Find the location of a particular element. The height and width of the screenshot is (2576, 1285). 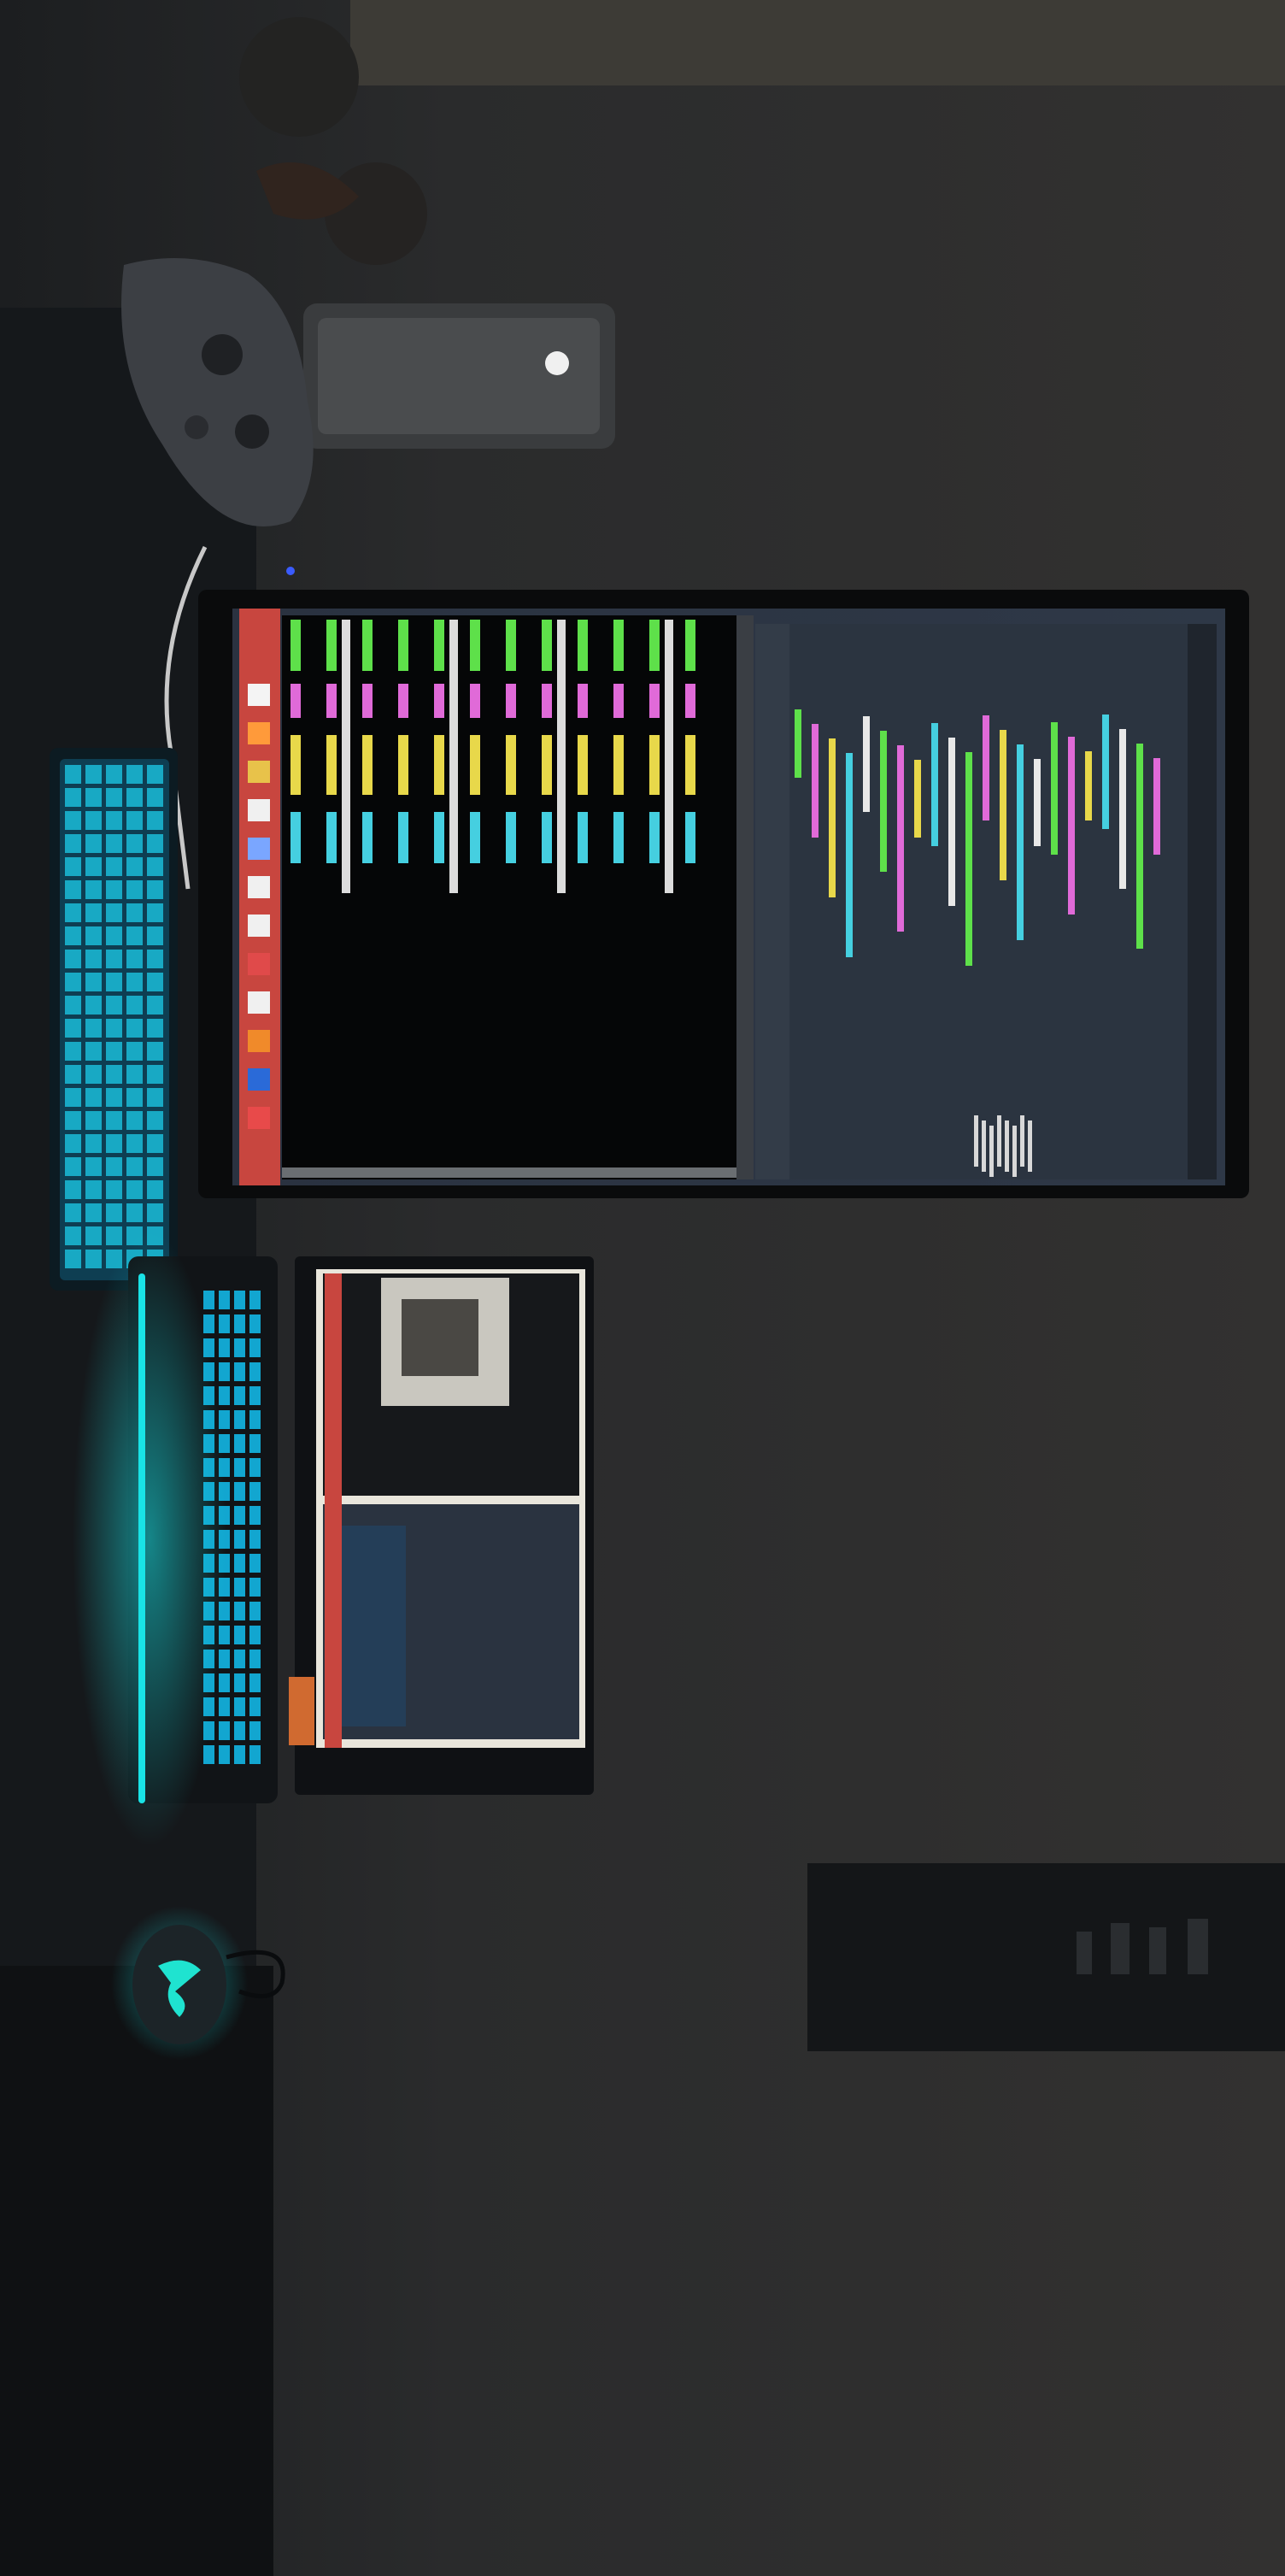

power-led is located at coordinates (290, 571).